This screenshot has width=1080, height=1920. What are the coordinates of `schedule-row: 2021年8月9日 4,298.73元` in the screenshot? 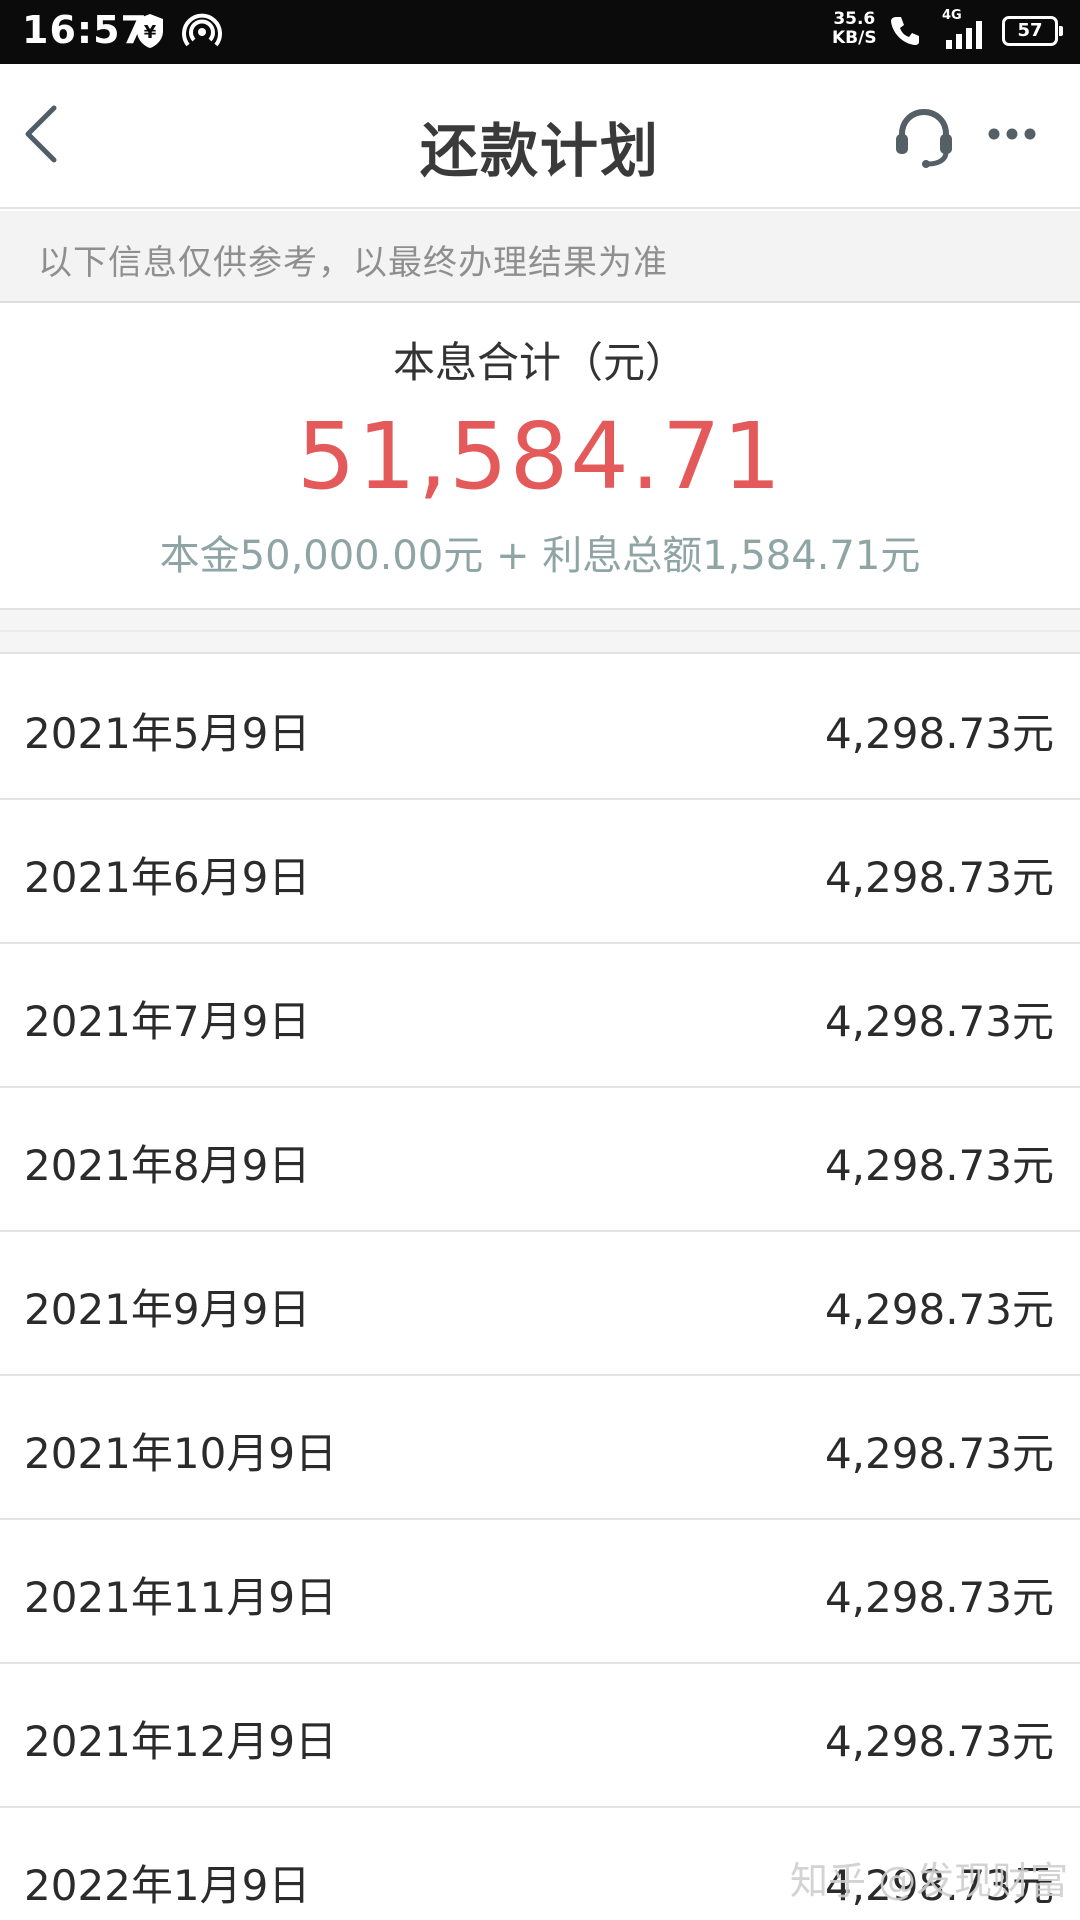 It's located at (540, 1160).